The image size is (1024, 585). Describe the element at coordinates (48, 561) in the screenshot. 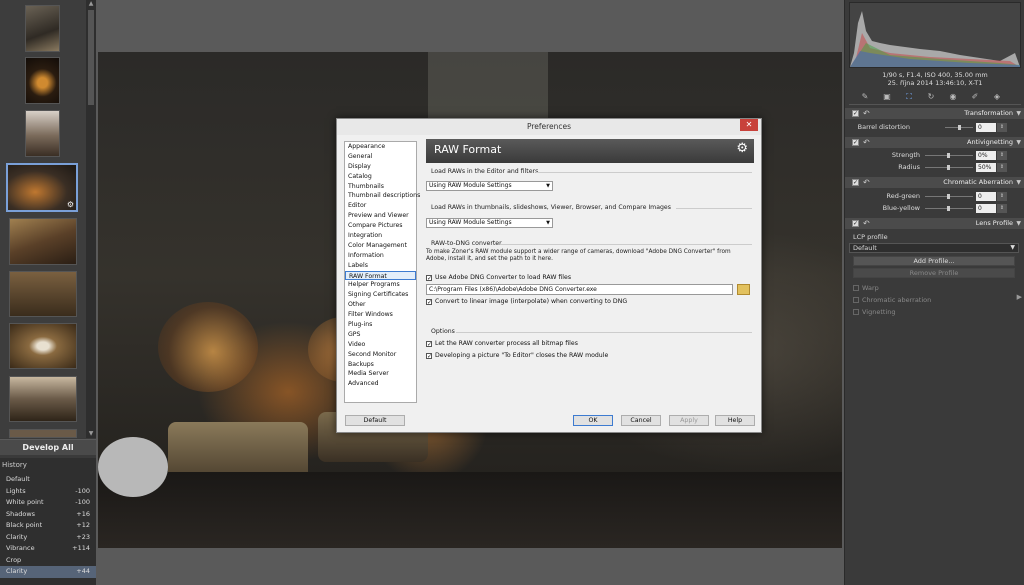

I see `history-item: Crop` at that location.